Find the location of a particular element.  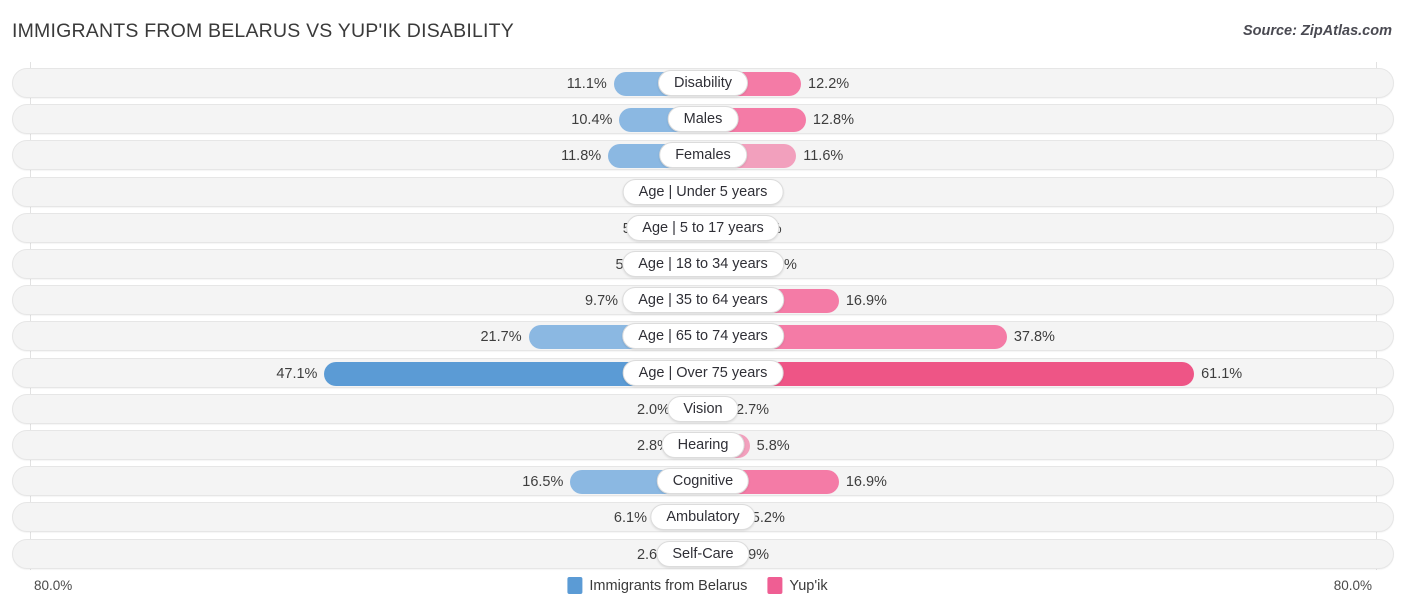

category-label-pill: Age | Over 75 years is located at coordinates (703, 372).